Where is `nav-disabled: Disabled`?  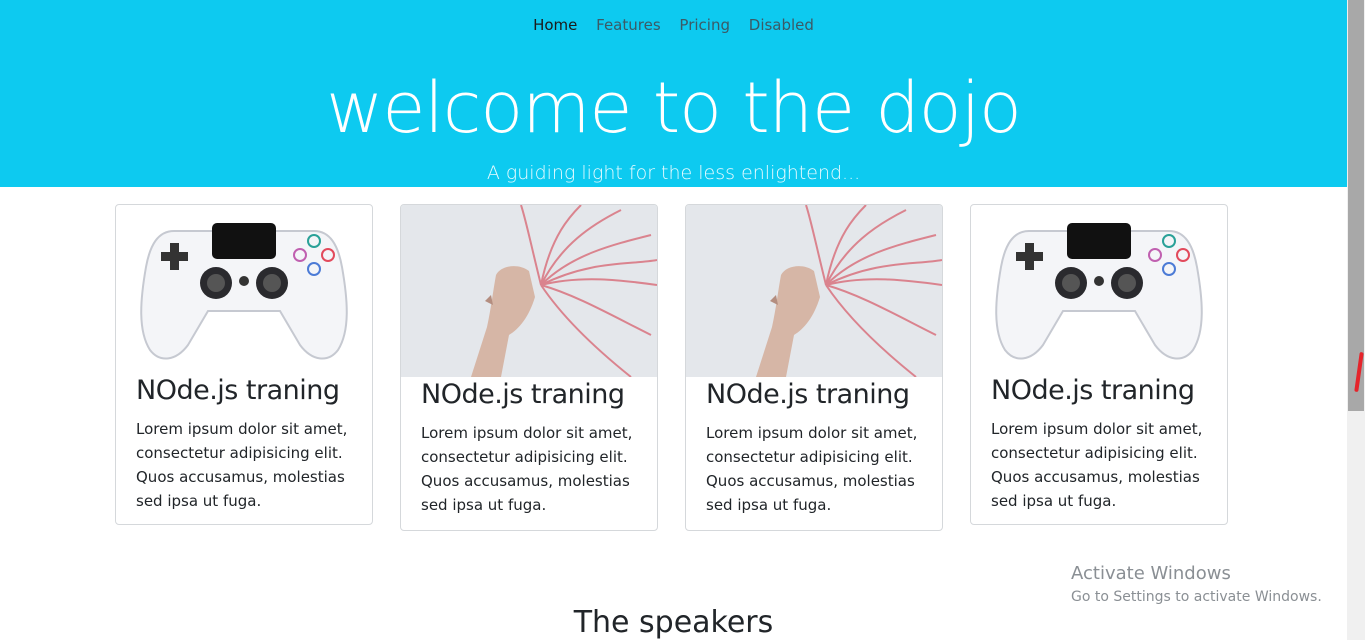
nav-disabled: Disabled is located at coordinates (781, 25).